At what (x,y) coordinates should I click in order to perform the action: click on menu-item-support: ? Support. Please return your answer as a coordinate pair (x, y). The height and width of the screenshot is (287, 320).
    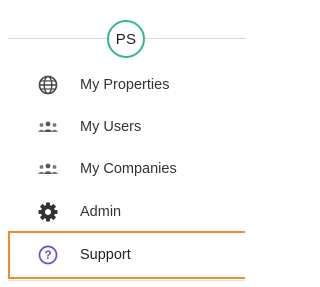
    Looking at the image, I should click on (126, 255).